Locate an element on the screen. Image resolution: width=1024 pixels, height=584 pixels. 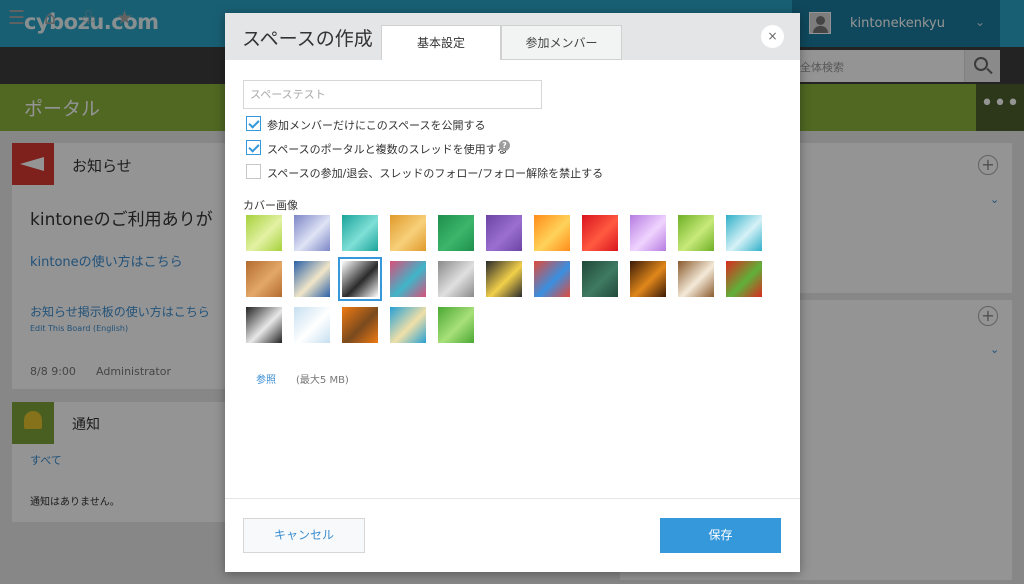
cover-thumb-bamboo is located at coordinates (456, 325).